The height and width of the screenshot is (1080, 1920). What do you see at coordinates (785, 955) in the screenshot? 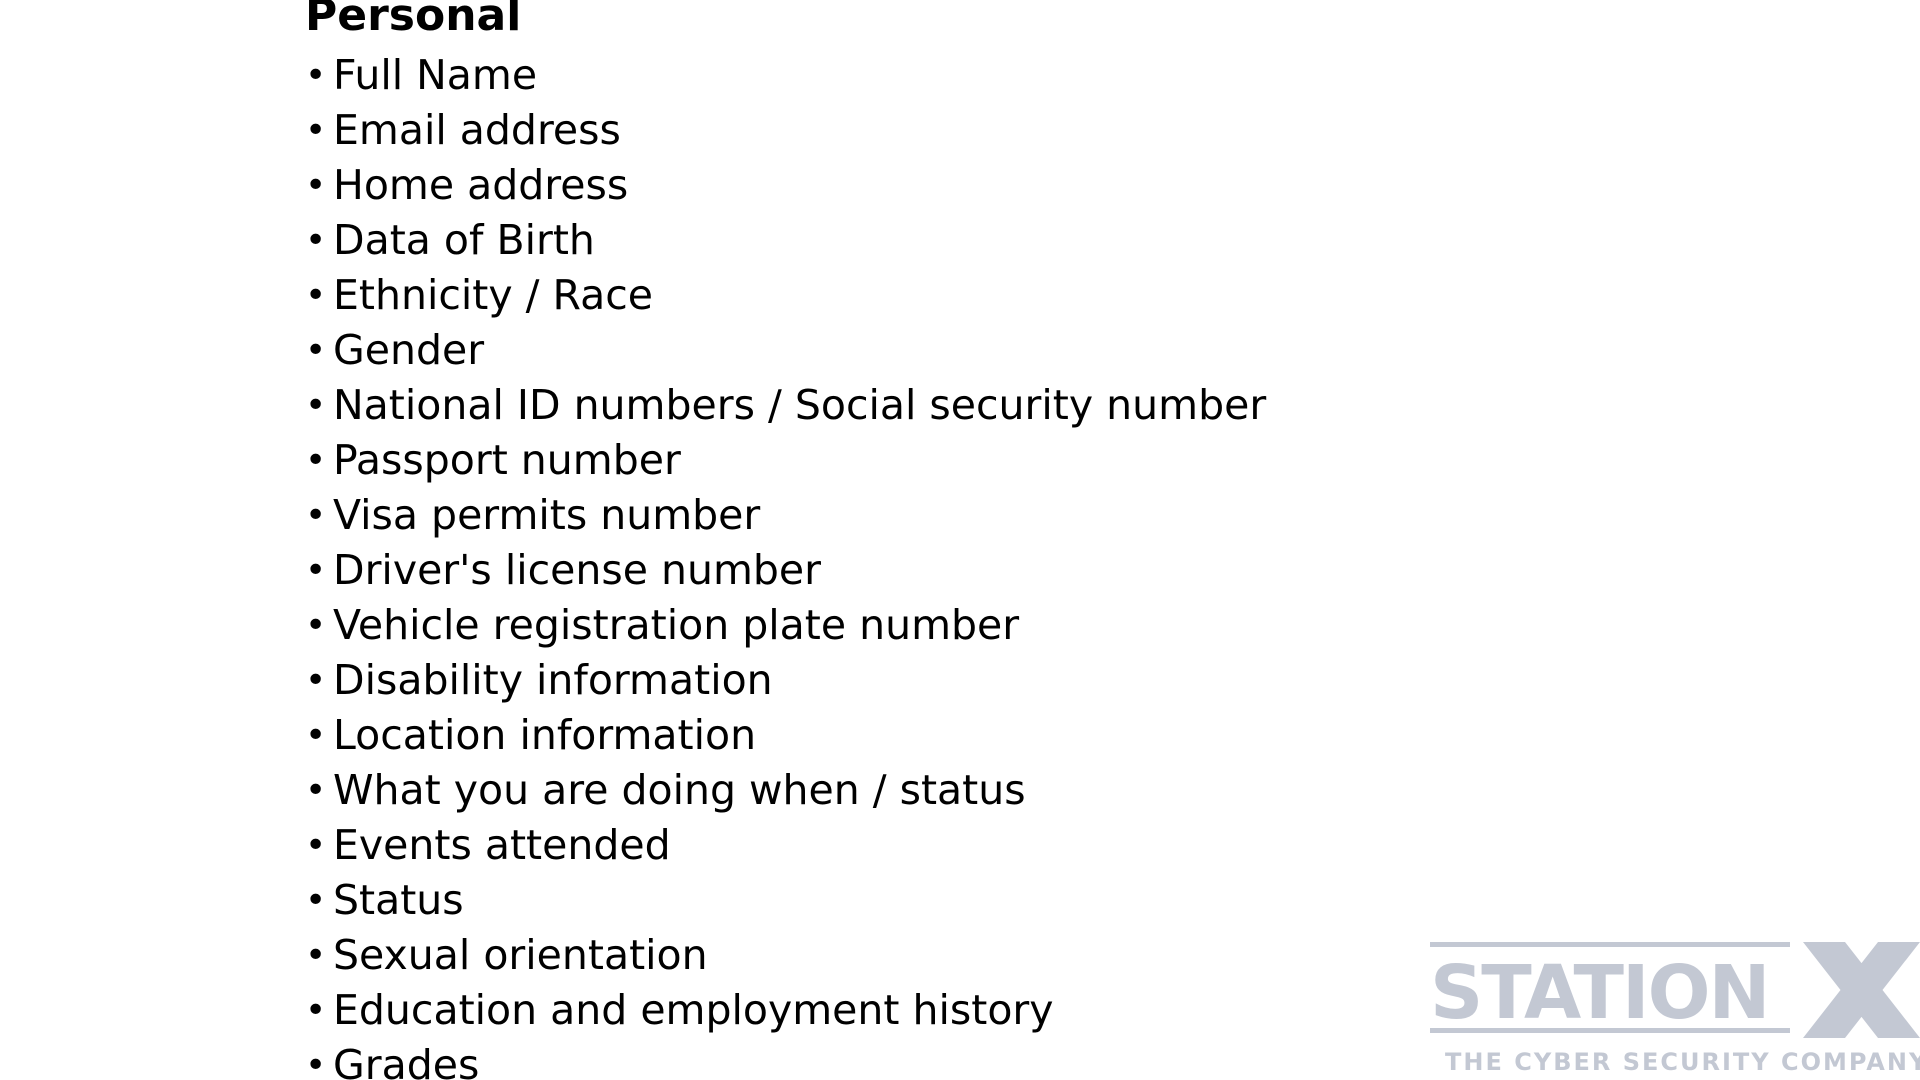
I see `list-item: • Sexual orientation` at bounding box center [785, 955].